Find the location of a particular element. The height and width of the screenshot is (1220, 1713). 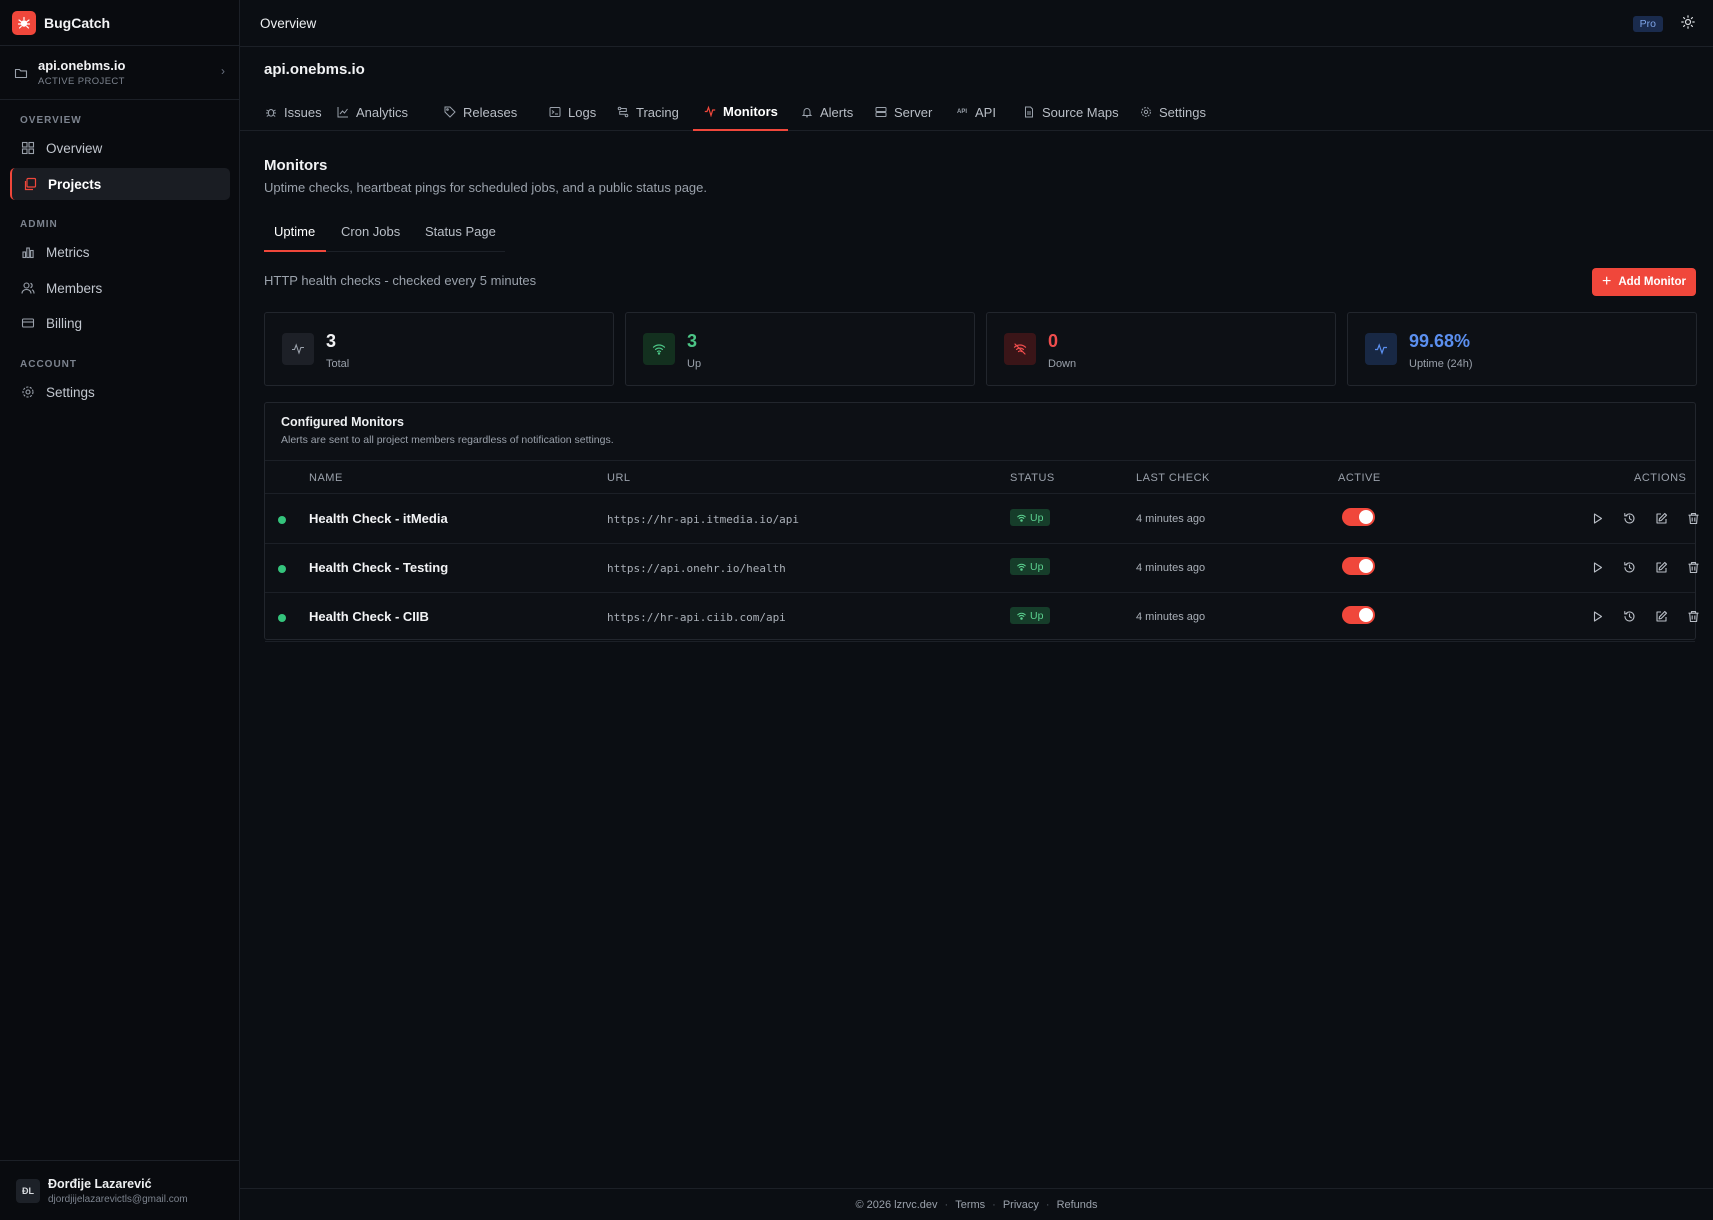

history-icon is located at coordinates (1629, 616).